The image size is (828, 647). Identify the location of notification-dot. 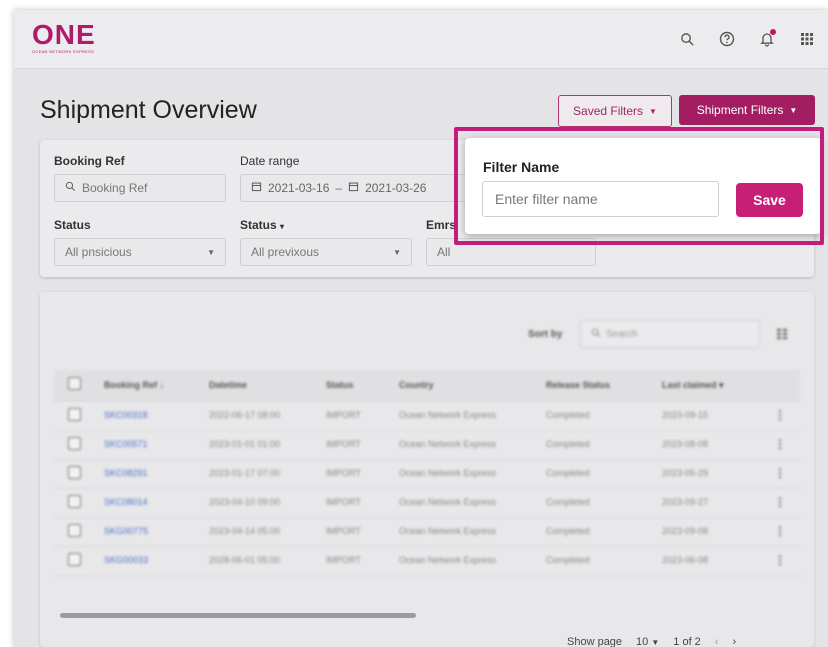
(773, 32).